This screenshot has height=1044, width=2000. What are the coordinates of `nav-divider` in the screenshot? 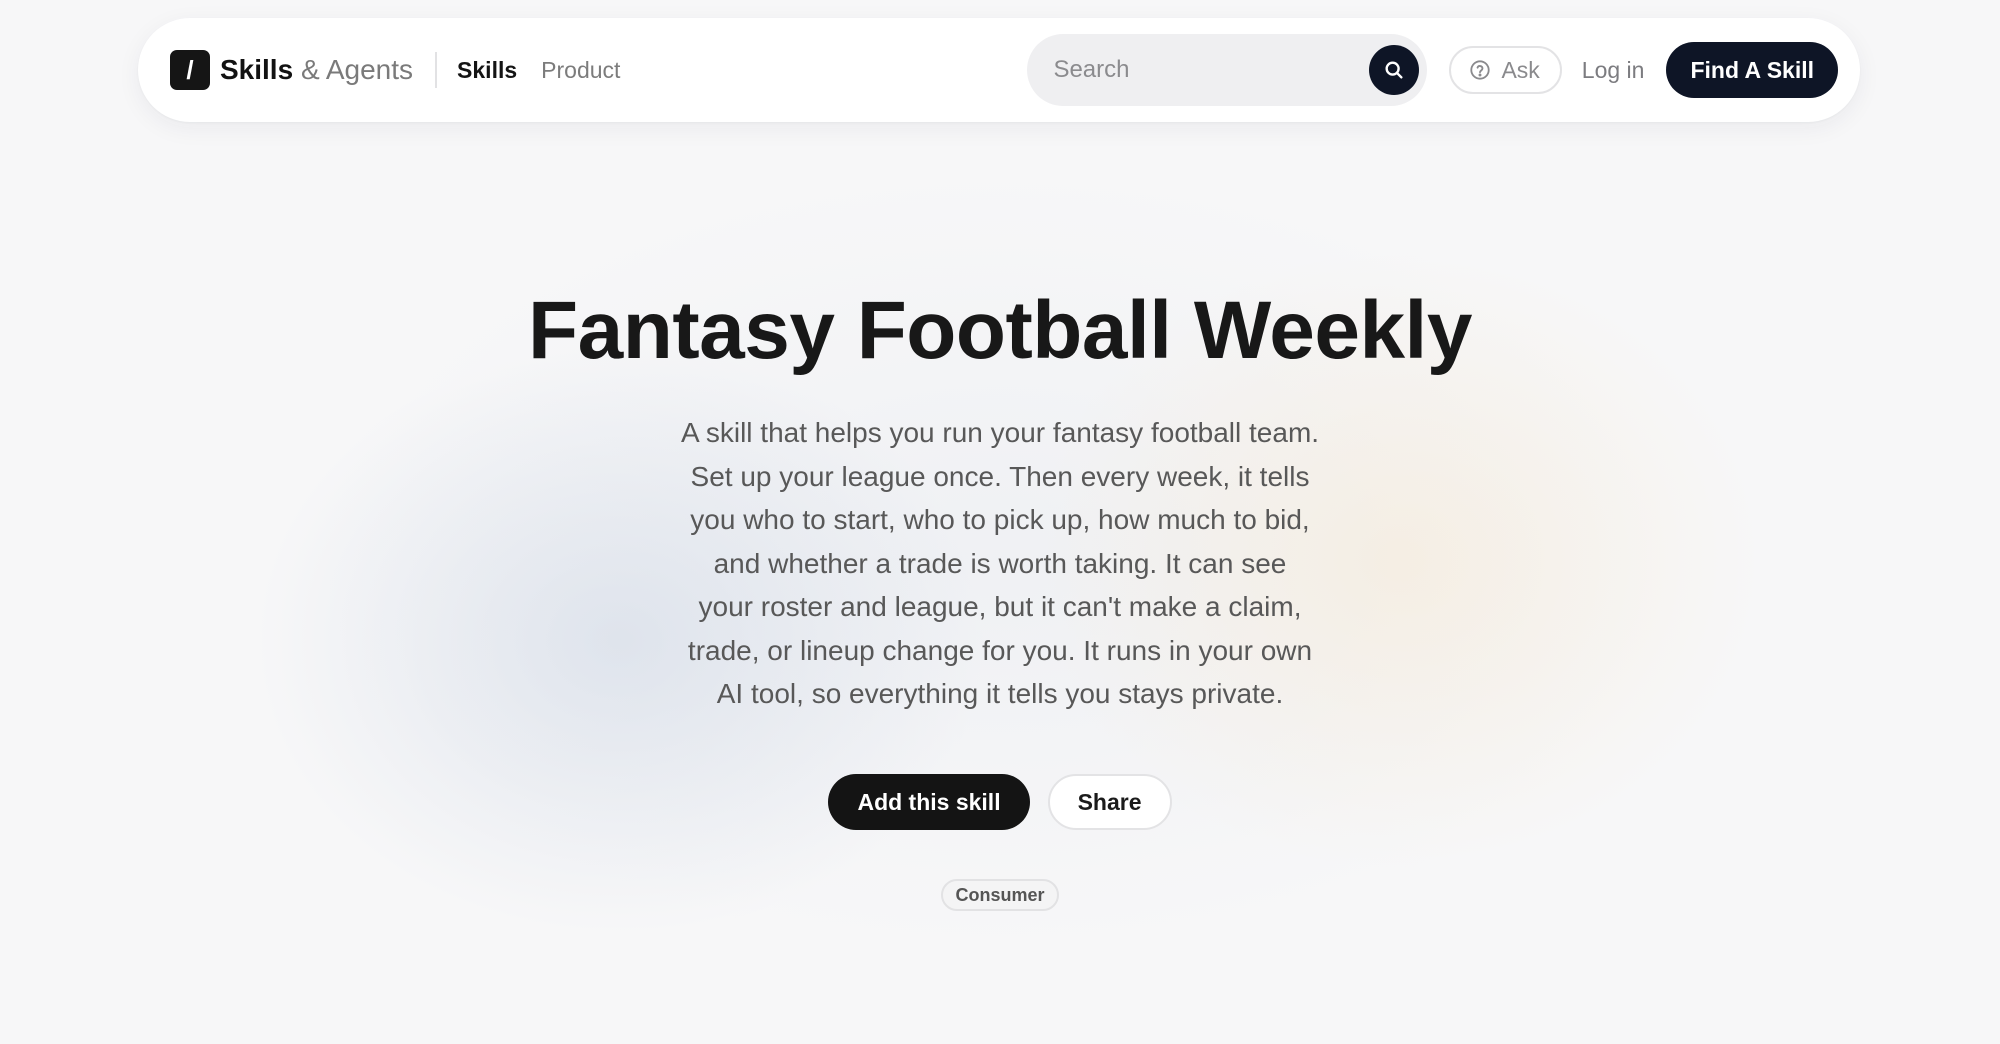 It's located at (436, 70).